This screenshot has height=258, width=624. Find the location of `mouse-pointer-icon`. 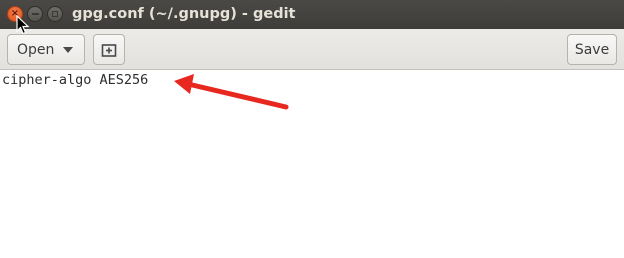

mouse-pointer-icon is located at coordinates (23, 25).